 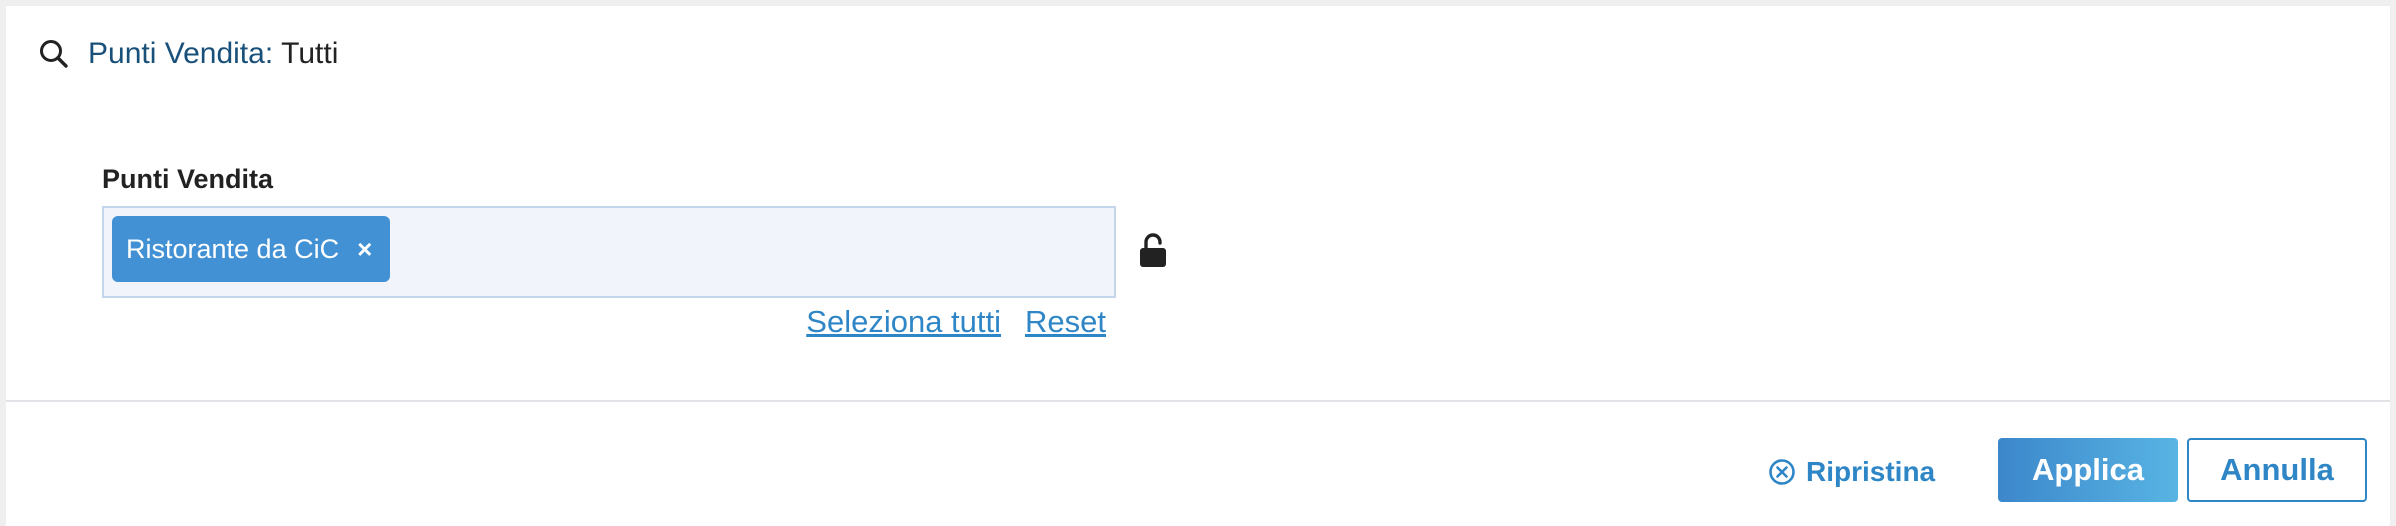 I want to click on filter-summary: Punti Vendita : Tutti, so click(x=187, y=54).